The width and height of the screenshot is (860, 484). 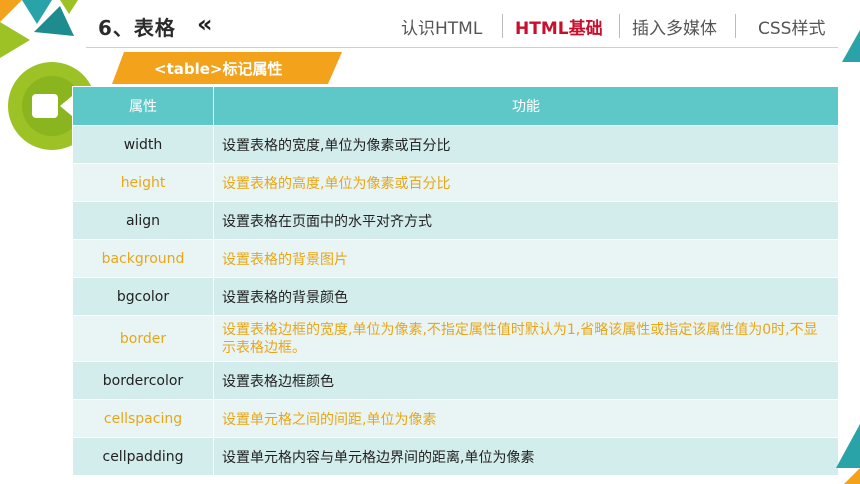 What do you see at coordinates (526, 220) in the screenshot?
I see `attribute-description: 设置表格在页面中的水平对齐方式` at bounding box center [526, 220].